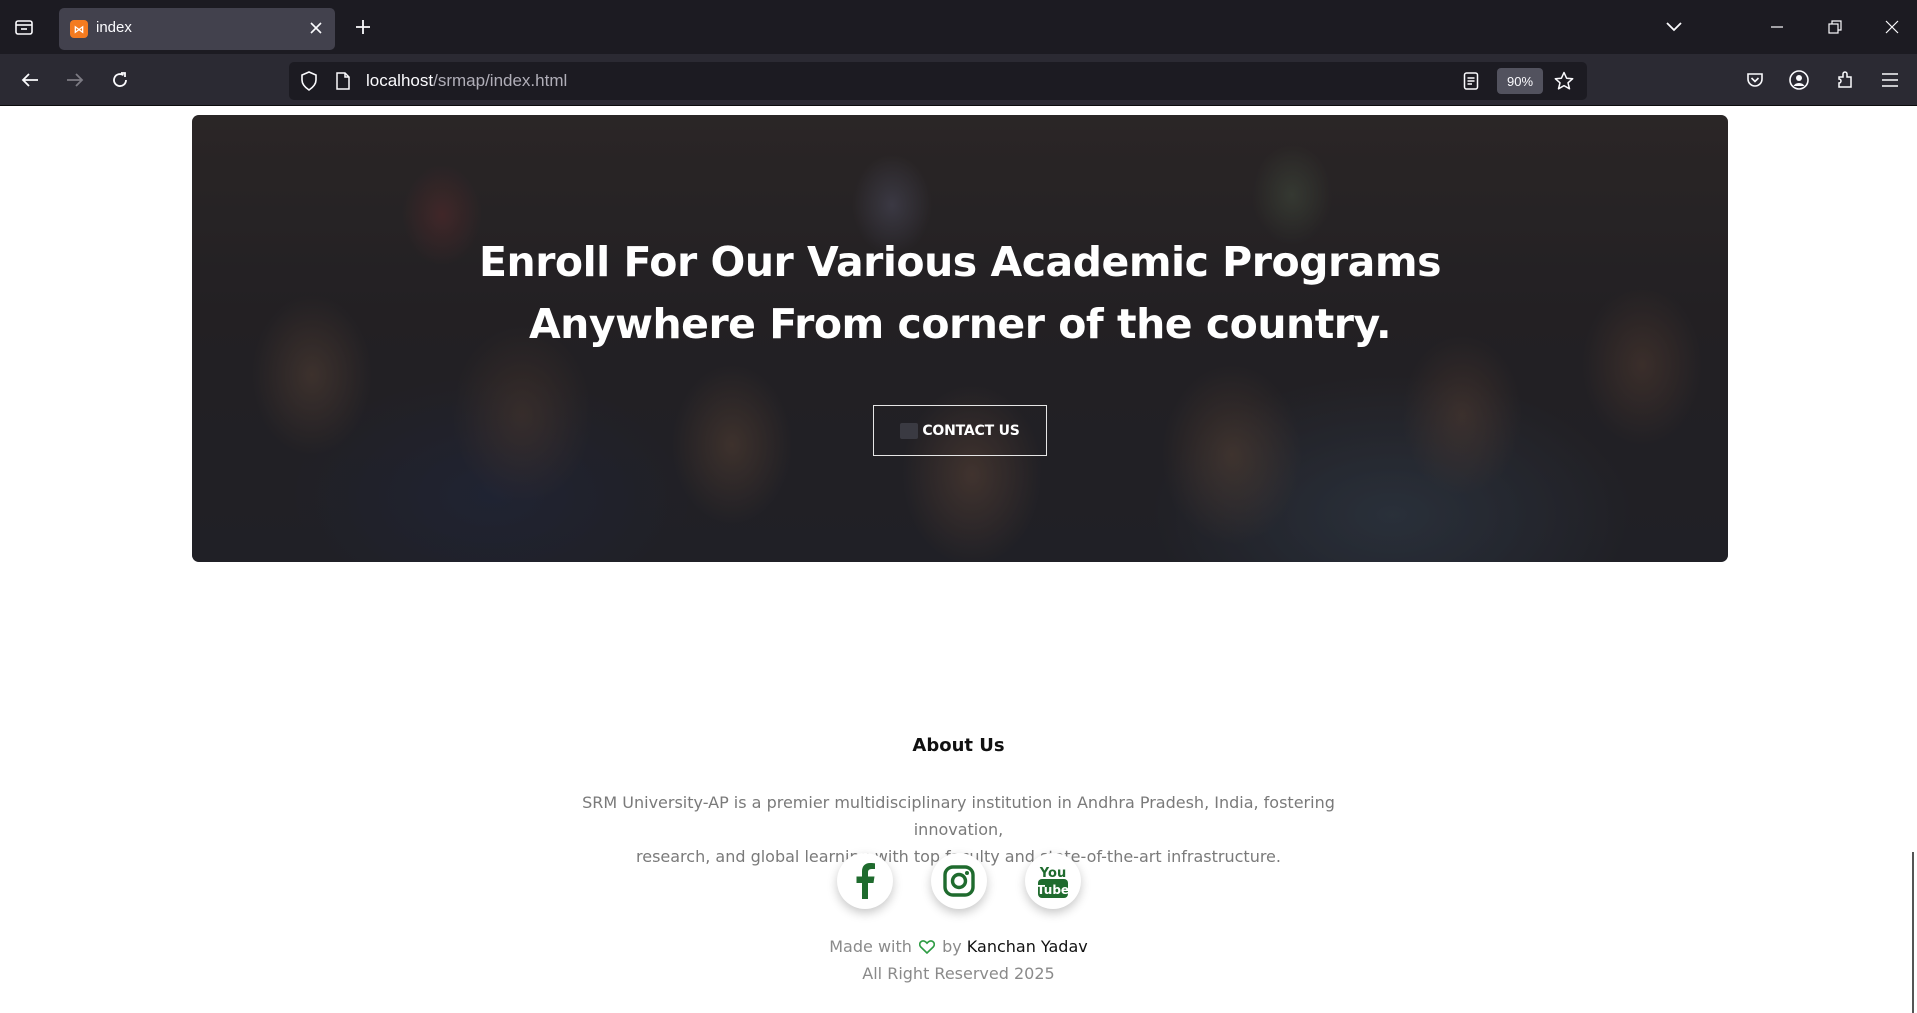 The image size is (1917, 1013). What do you see at coordinates (1674, 27) in the screenshot?
I see `chevron-down-icon` at bounding box center [1674, 27].